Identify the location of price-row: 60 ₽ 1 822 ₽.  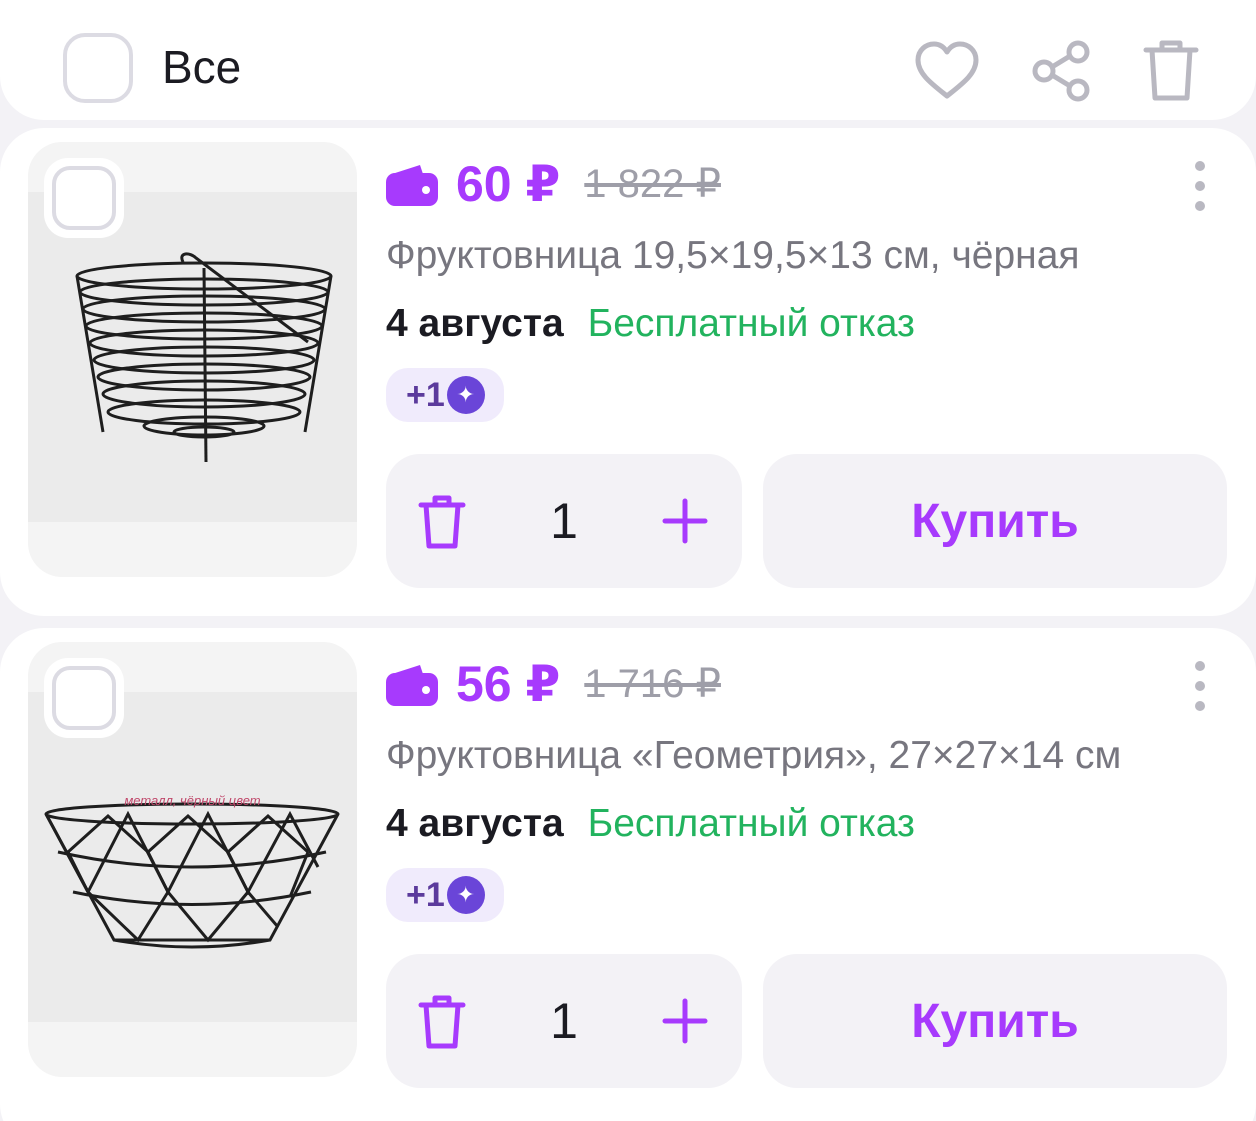
(553, 184).